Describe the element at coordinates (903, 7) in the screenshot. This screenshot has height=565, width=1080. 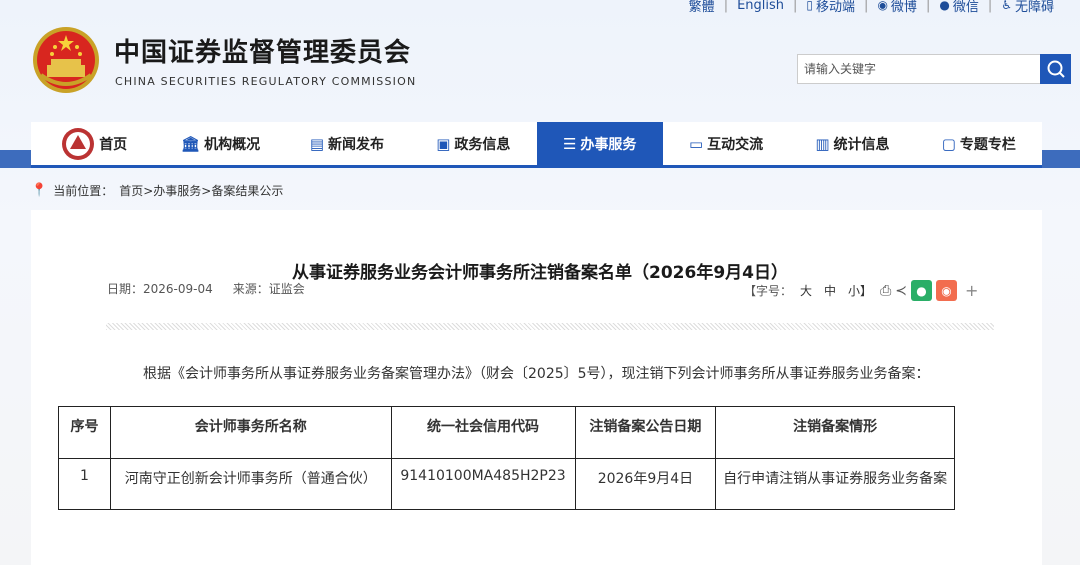
I see `weibo-label: 微博` at that location.